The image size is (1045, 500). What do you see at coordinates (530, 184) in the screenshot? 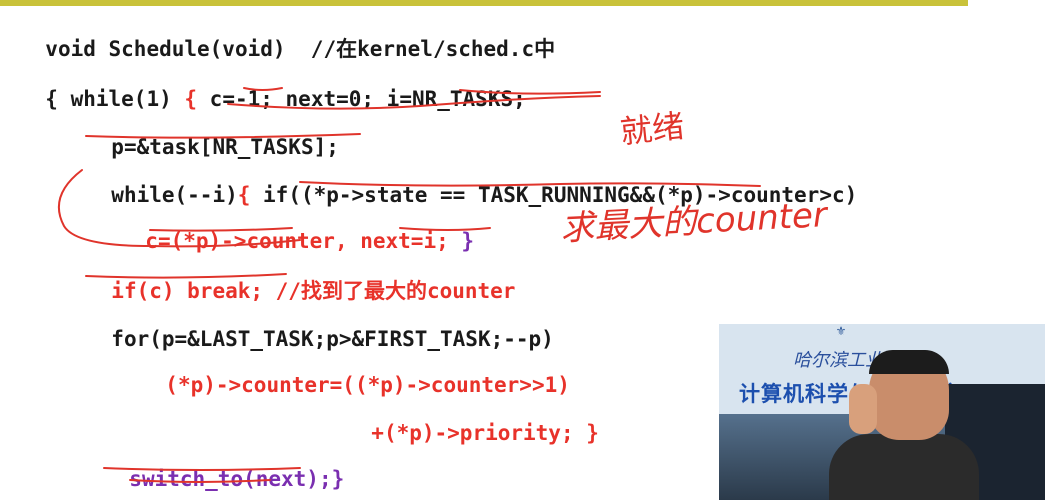
I see `underline-running` at bounding box center [530, 184].